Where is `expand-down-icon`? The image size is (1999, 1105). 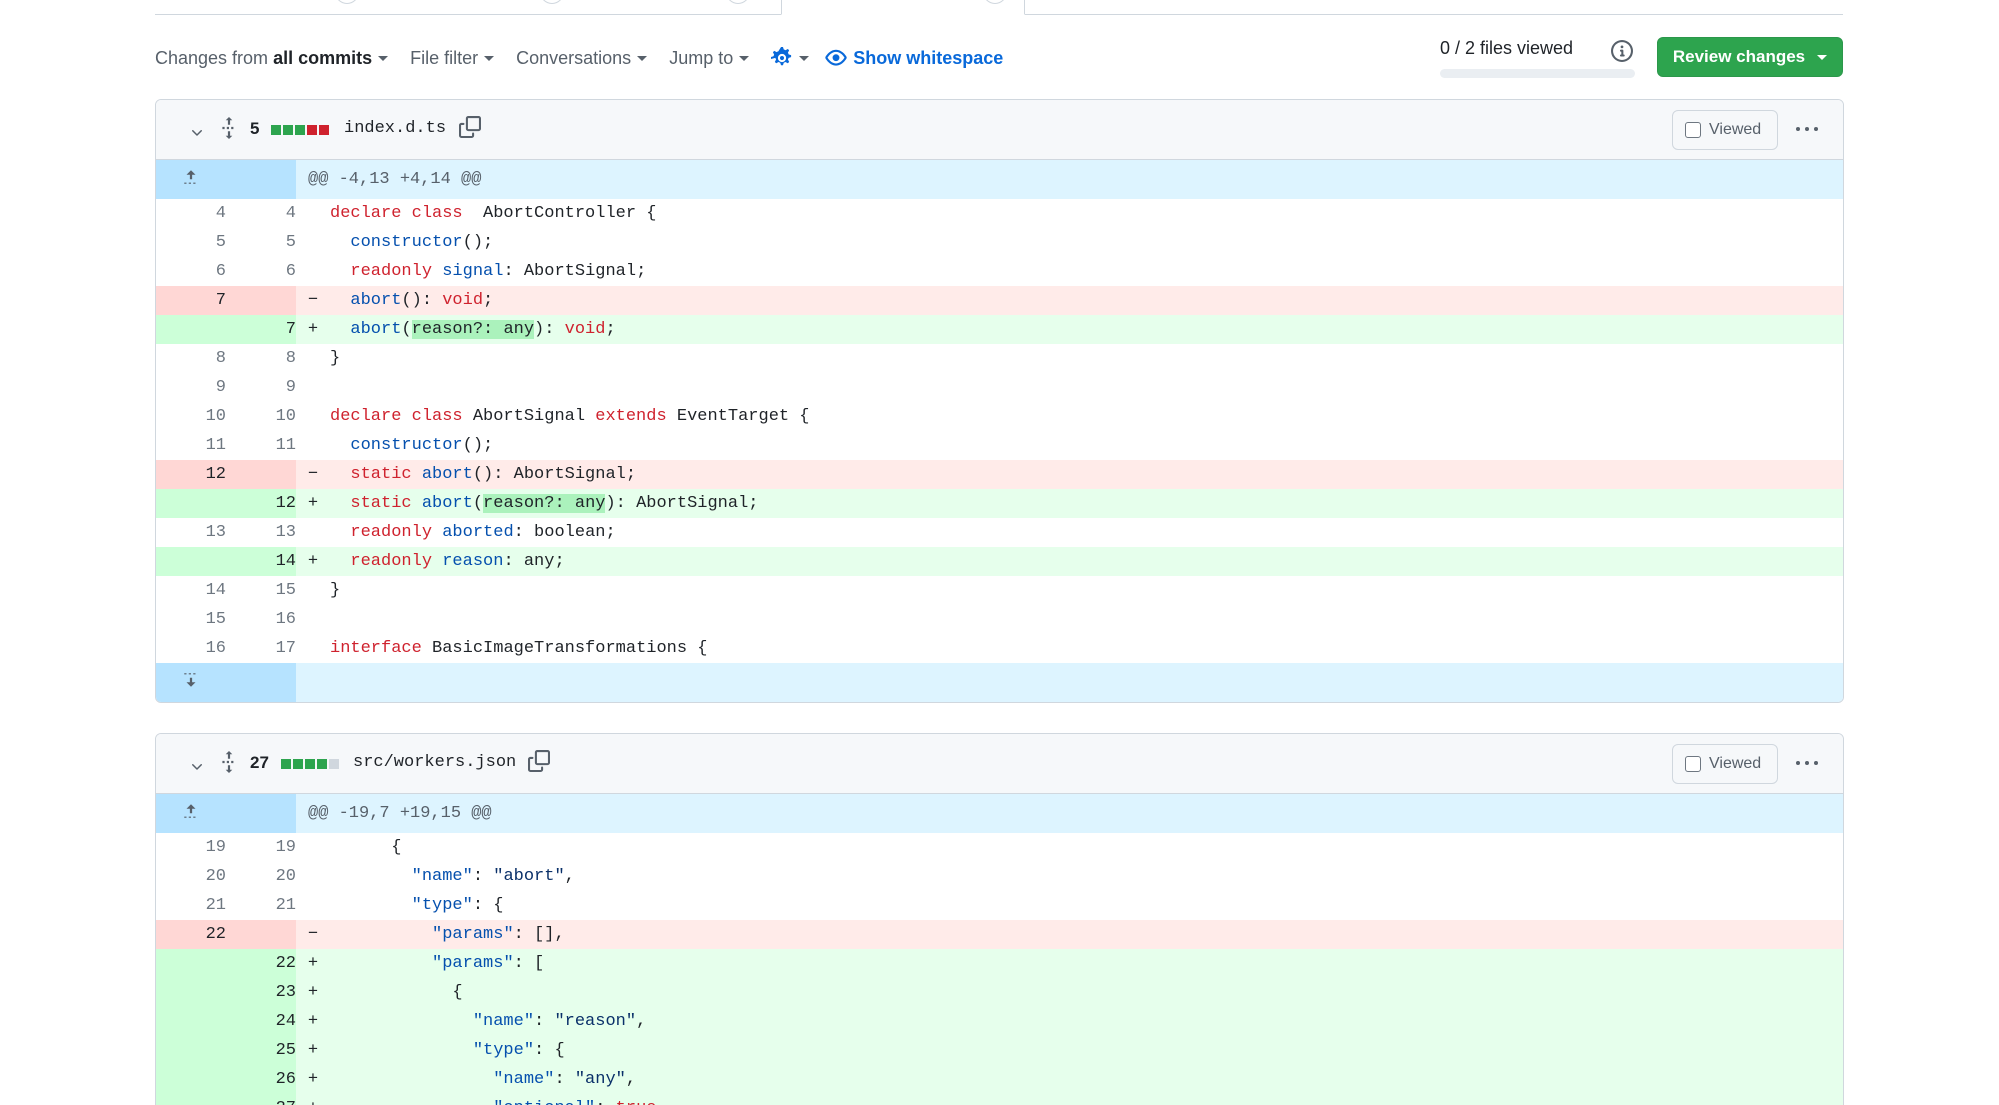
expand-down-icon is located at coordinates (191, 683).